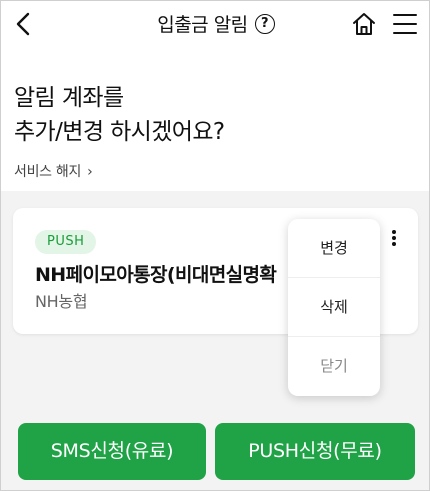  I want to click on headline: 알림 계좌를 추가/변경 하시겠어요?, so click(204, 115).